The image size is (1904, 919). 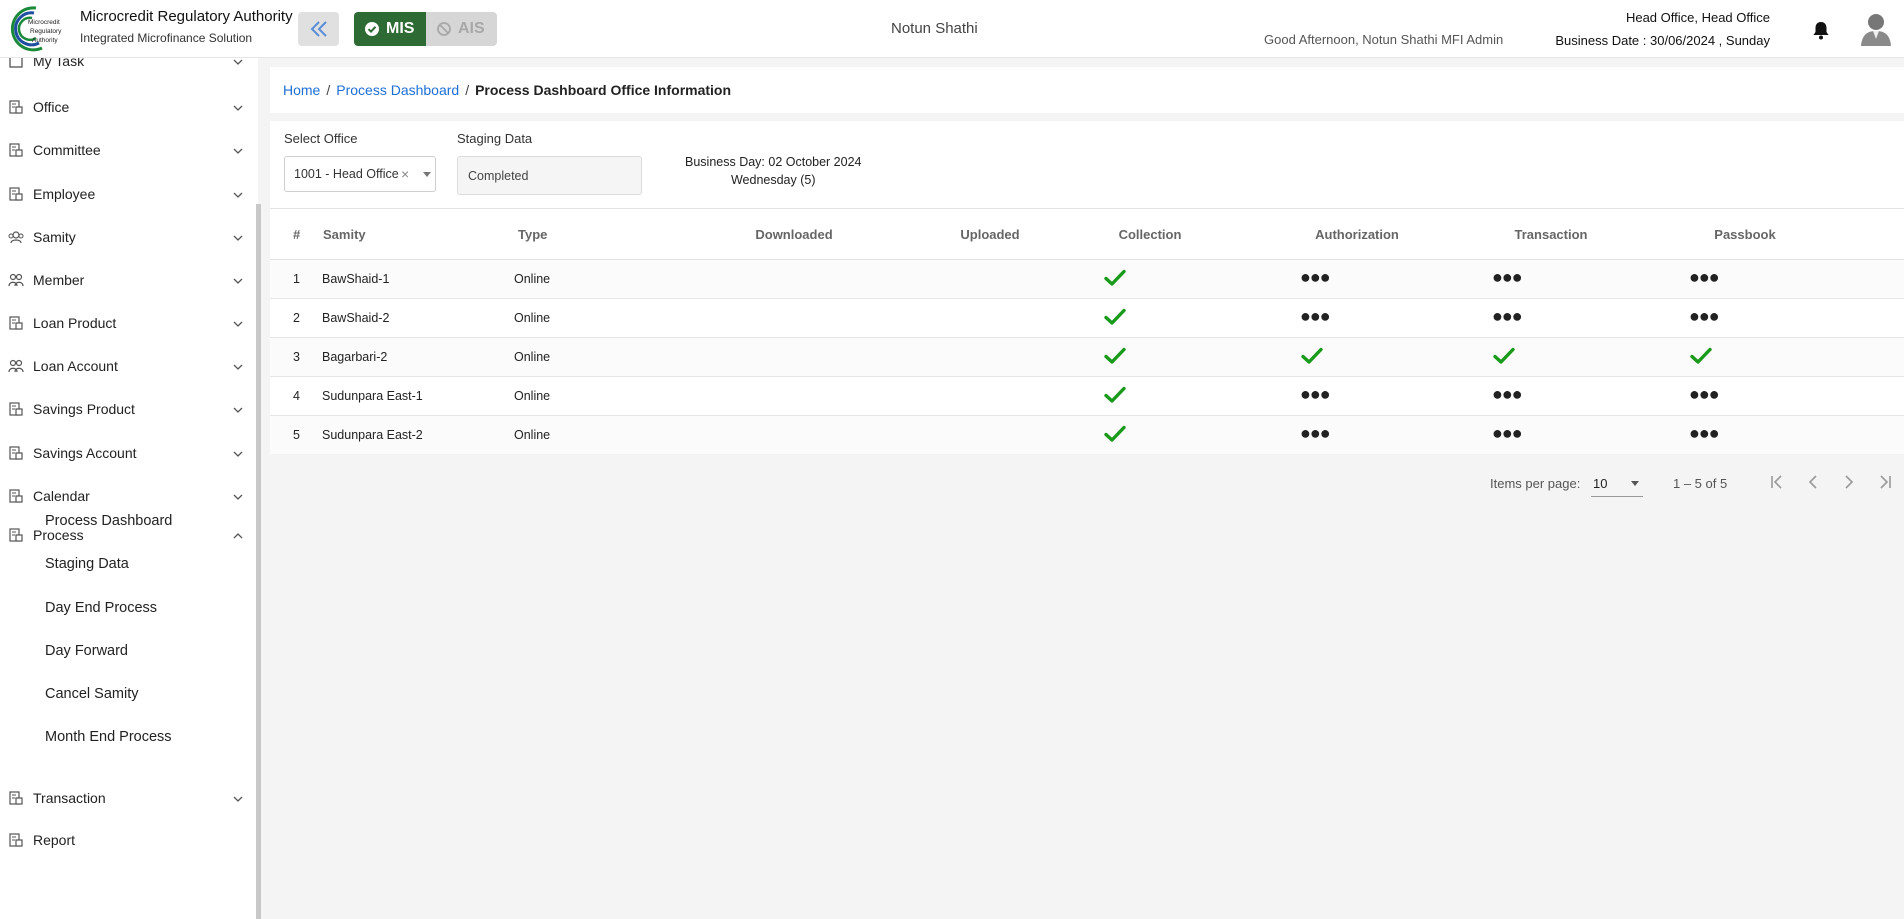 What do you see at coordinates (85, 453) in the screenshot?
I see `sidebar-item-label: Savings Account` at bounding box center [85, 453].